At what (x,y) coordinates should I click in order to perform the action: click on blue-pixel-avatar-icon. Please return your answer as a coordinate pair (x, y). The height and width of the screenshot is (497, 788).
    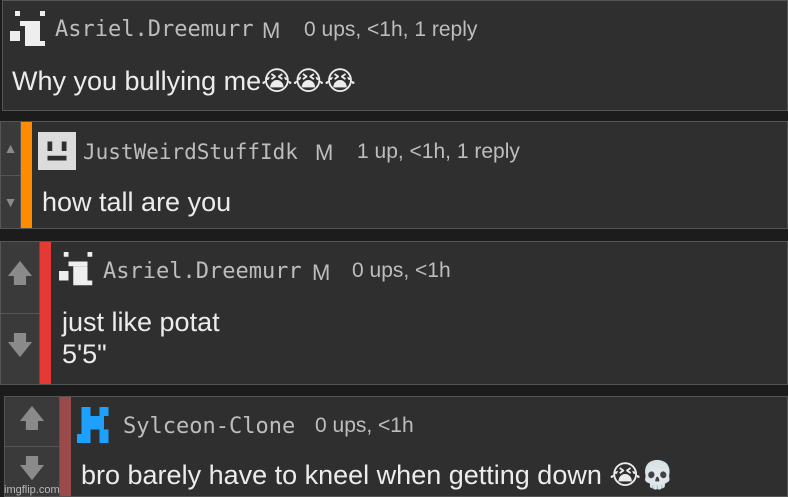
    Looking at the image, I should click on (95, 427).